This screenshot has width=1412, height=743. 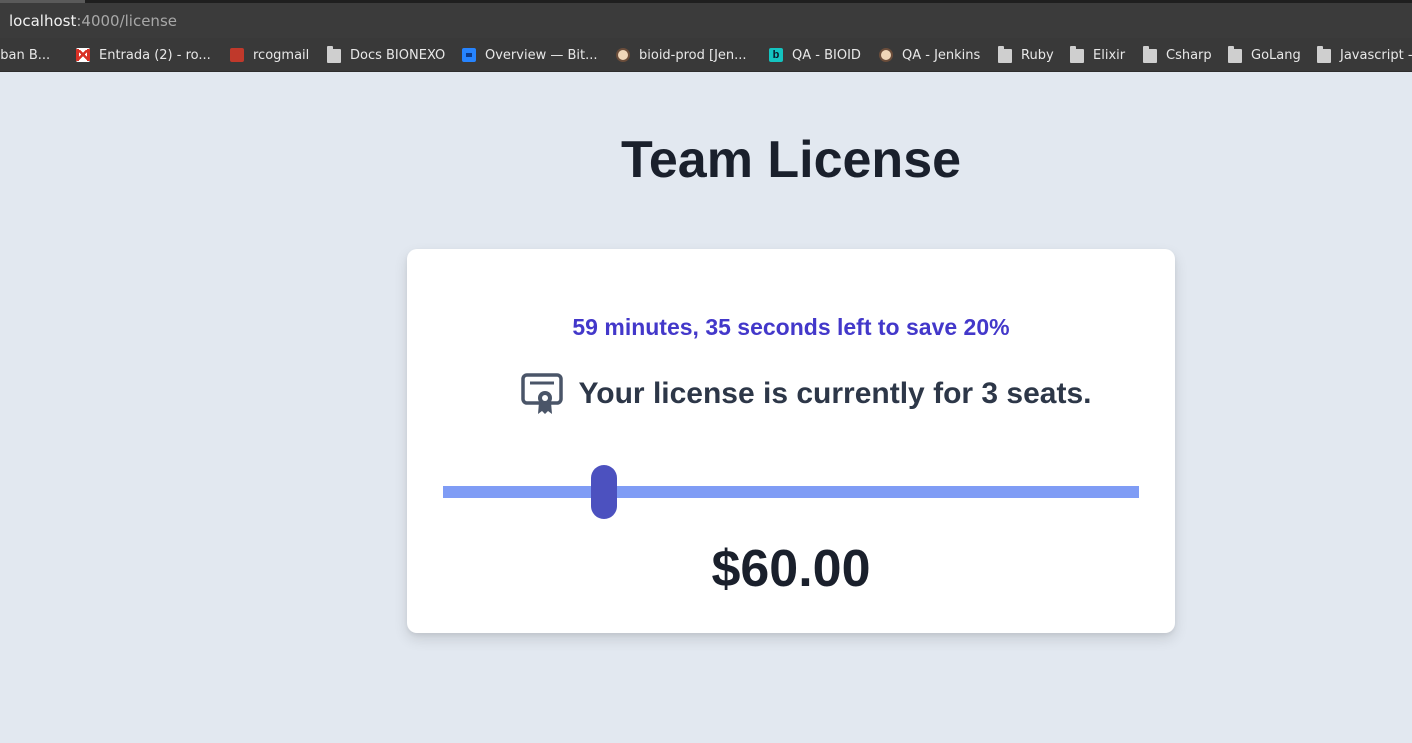 I want to click on bookmark-javascript: Javascript -, so click(x=1364, y=54).